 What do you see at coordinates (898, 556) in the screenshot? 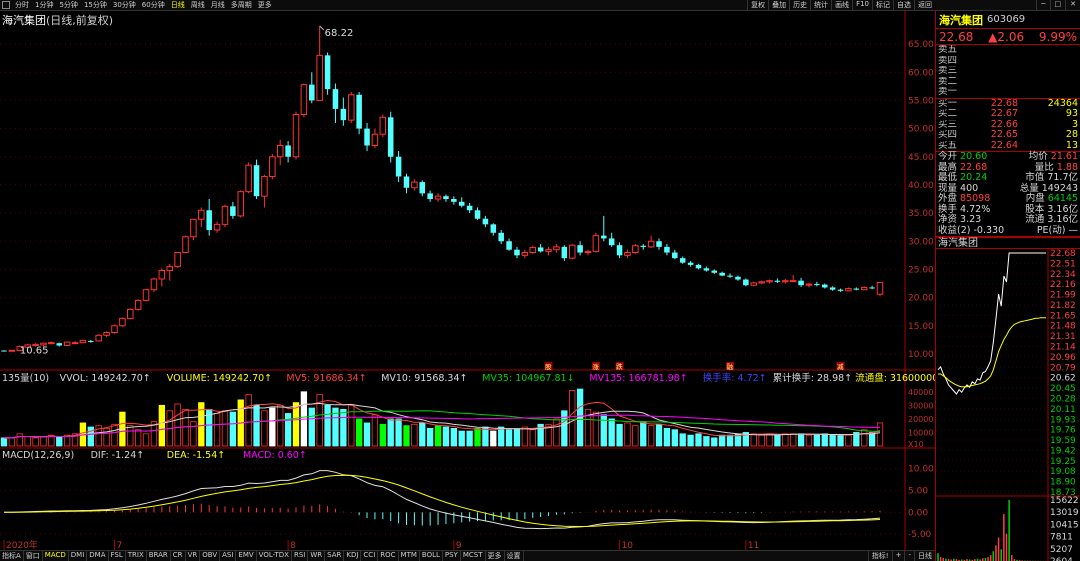
I see `bottom-control: +` at bounding box center [898, 556].